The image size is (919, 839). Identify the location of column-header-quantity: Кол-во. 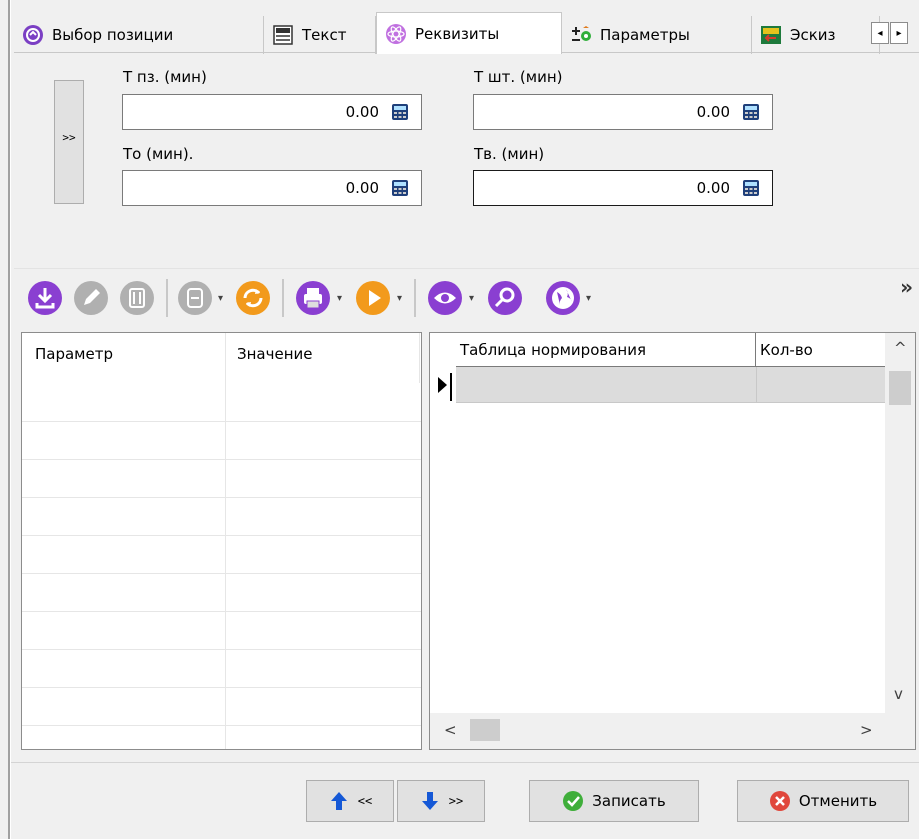
(821, 350).